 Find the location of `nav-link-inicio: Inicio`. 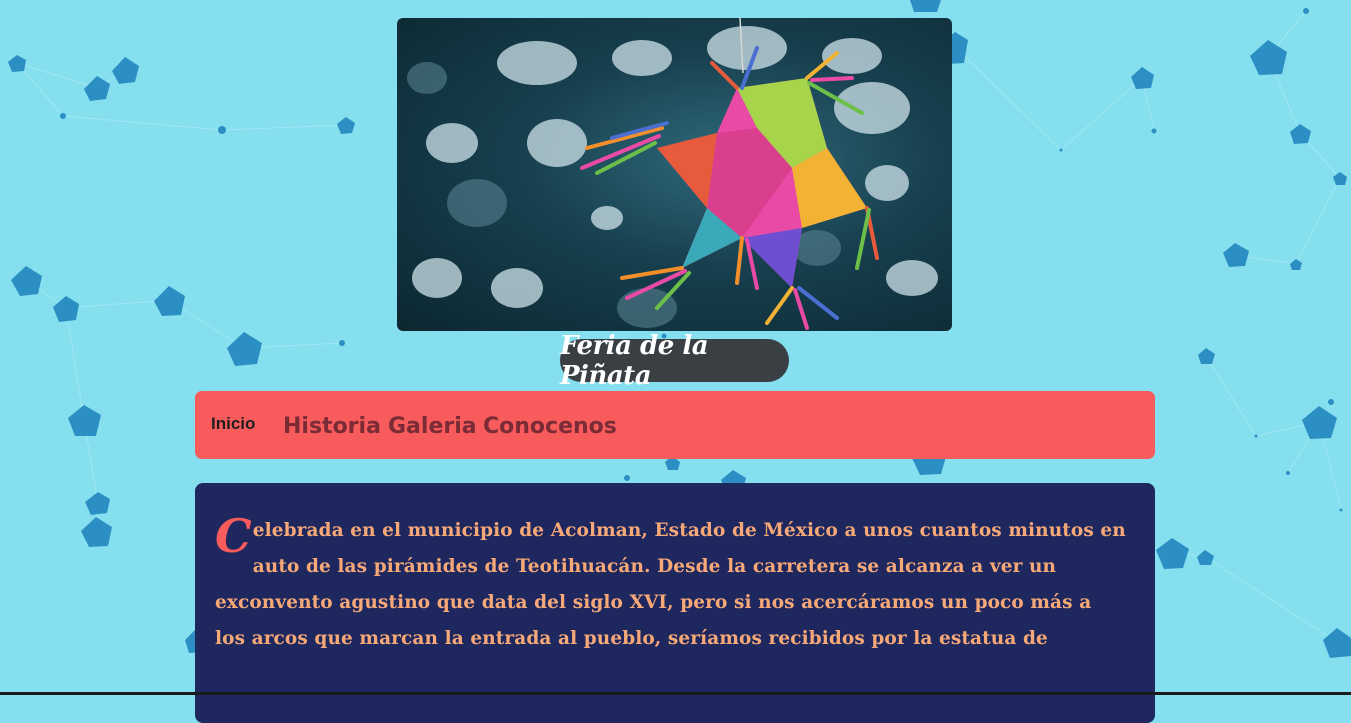

nav-link-inicio: Inicio is located at coordinates (233, 424).